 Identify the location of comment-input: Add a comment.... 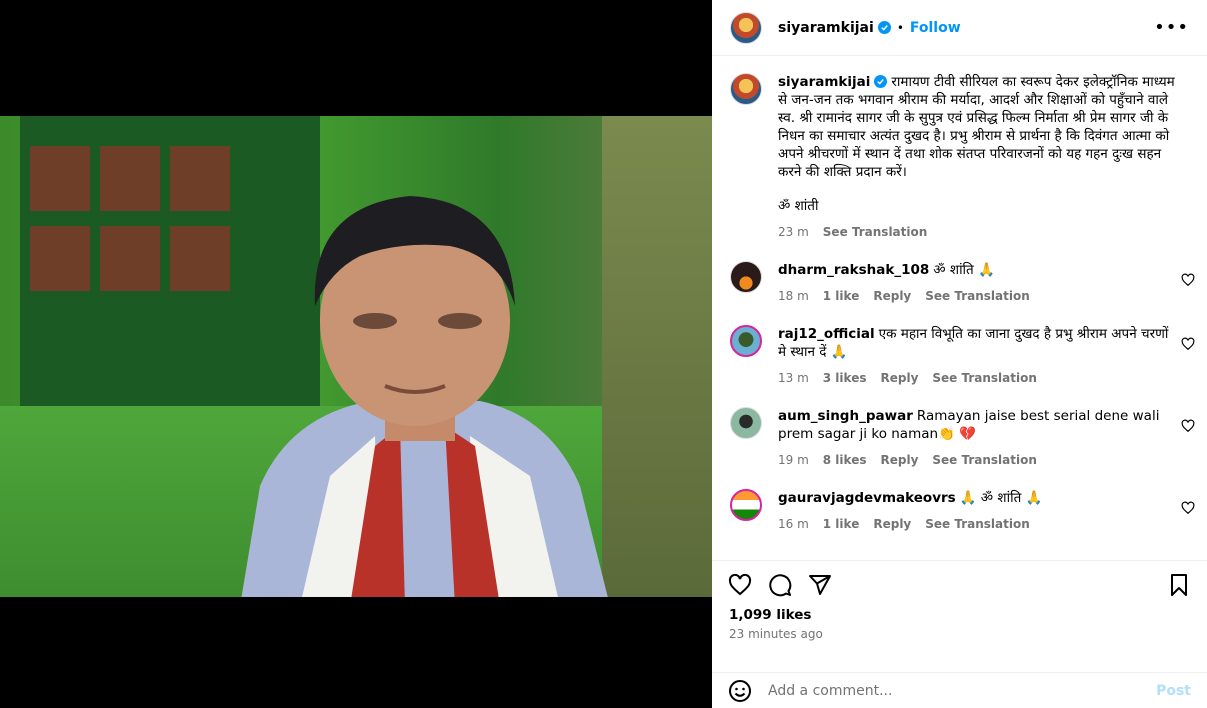
(830, 691).